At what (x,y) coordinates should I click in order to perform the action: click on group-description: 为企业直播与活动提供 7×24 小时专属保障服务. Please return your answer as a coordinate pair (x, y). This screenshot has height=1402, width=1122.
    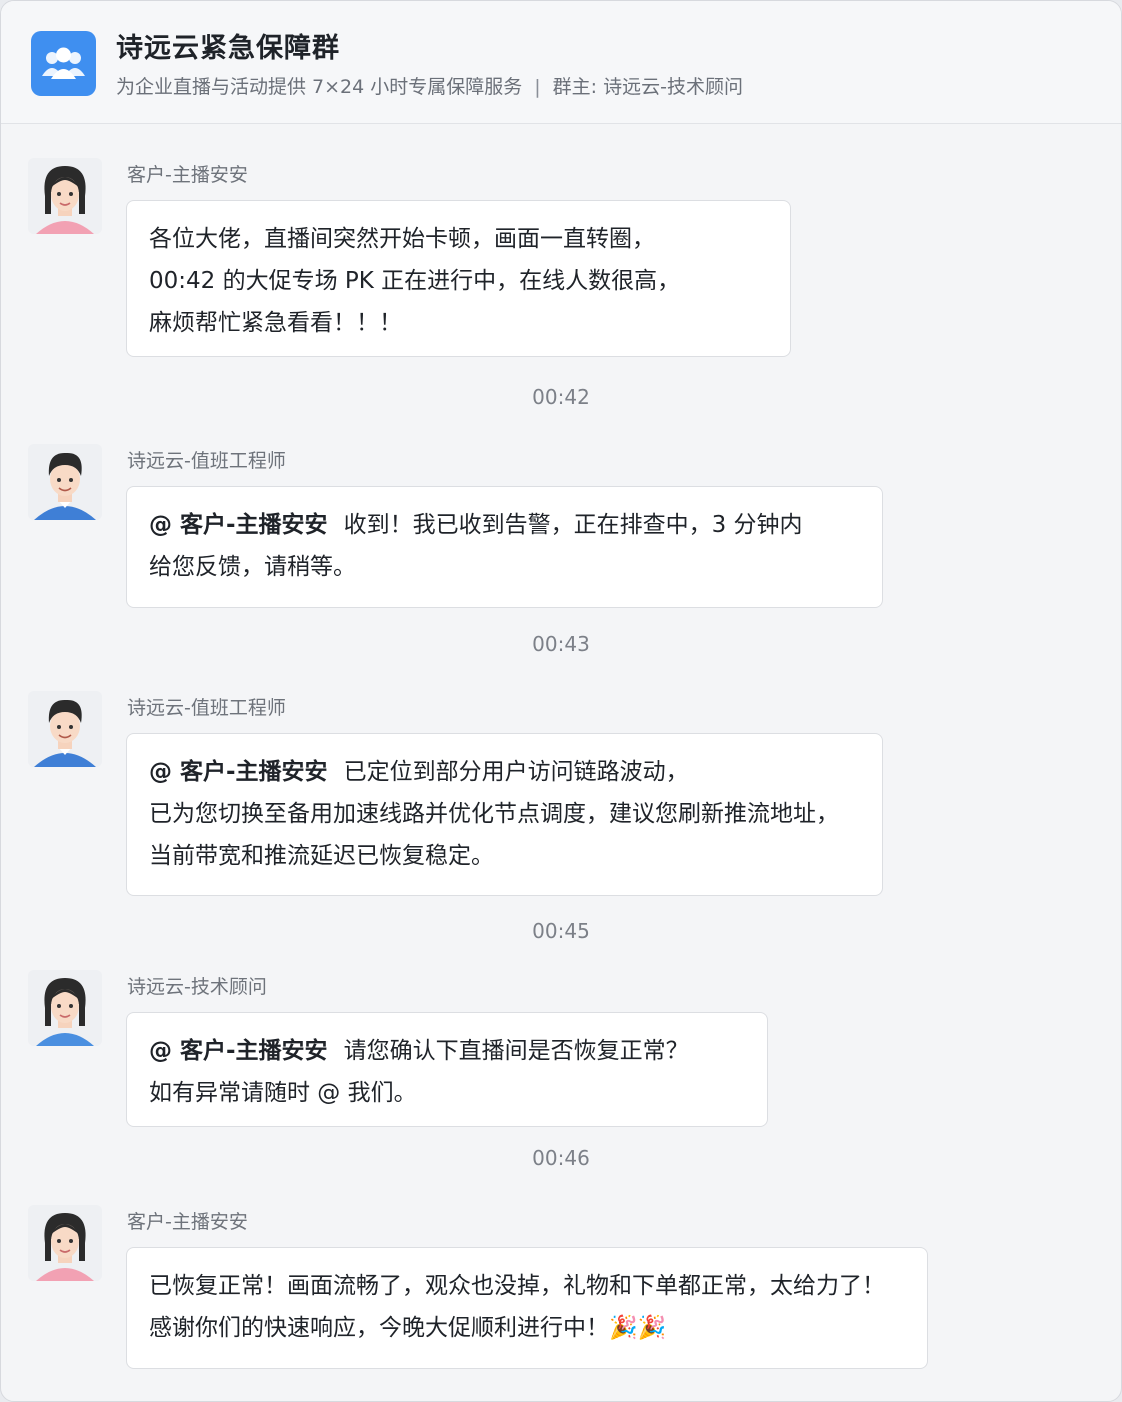
    Looking at the image, I should click on (319, 87).